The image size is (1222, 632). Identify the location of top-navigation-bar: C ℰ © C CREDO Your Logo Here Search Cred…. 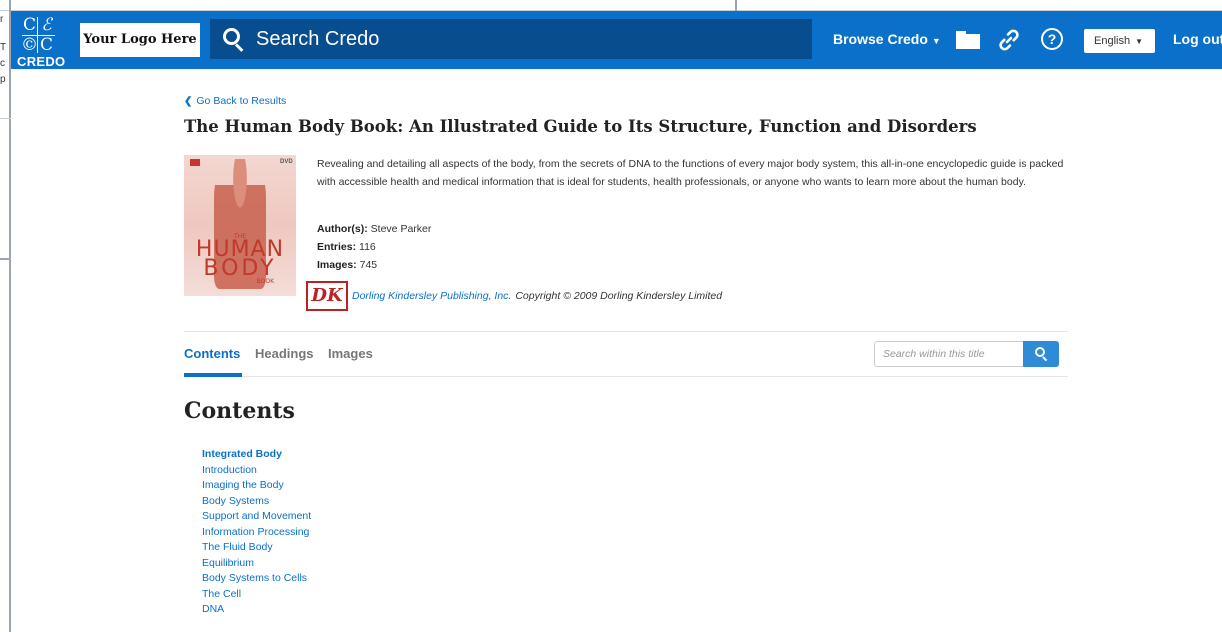
(616, 40).